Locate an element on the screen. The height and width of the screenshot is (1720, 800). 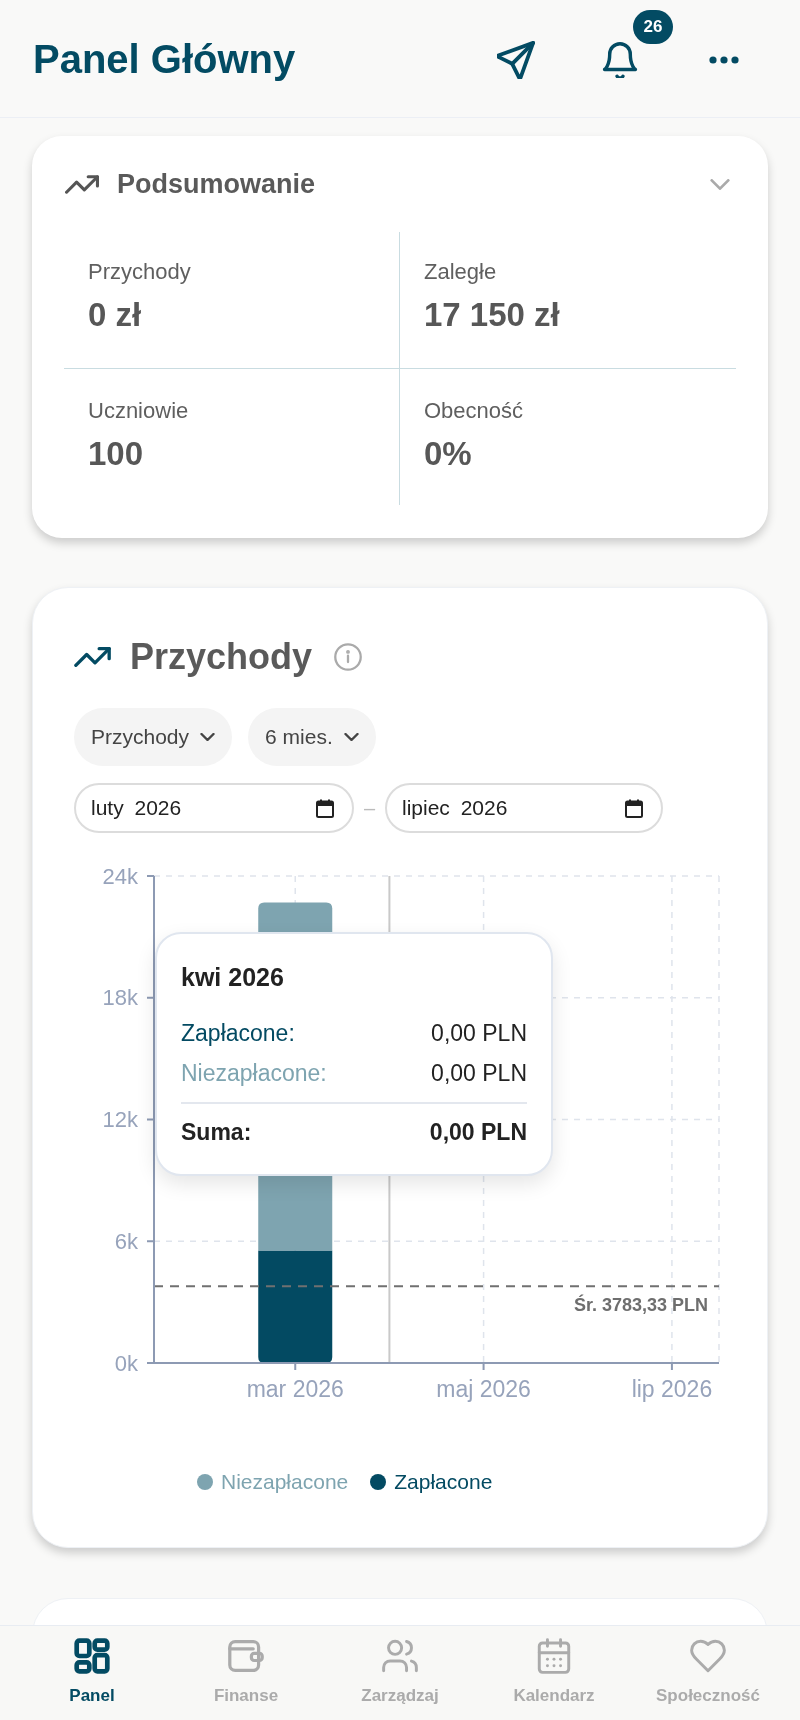
stat-label: Przychody is located at coordinates (139, 272).